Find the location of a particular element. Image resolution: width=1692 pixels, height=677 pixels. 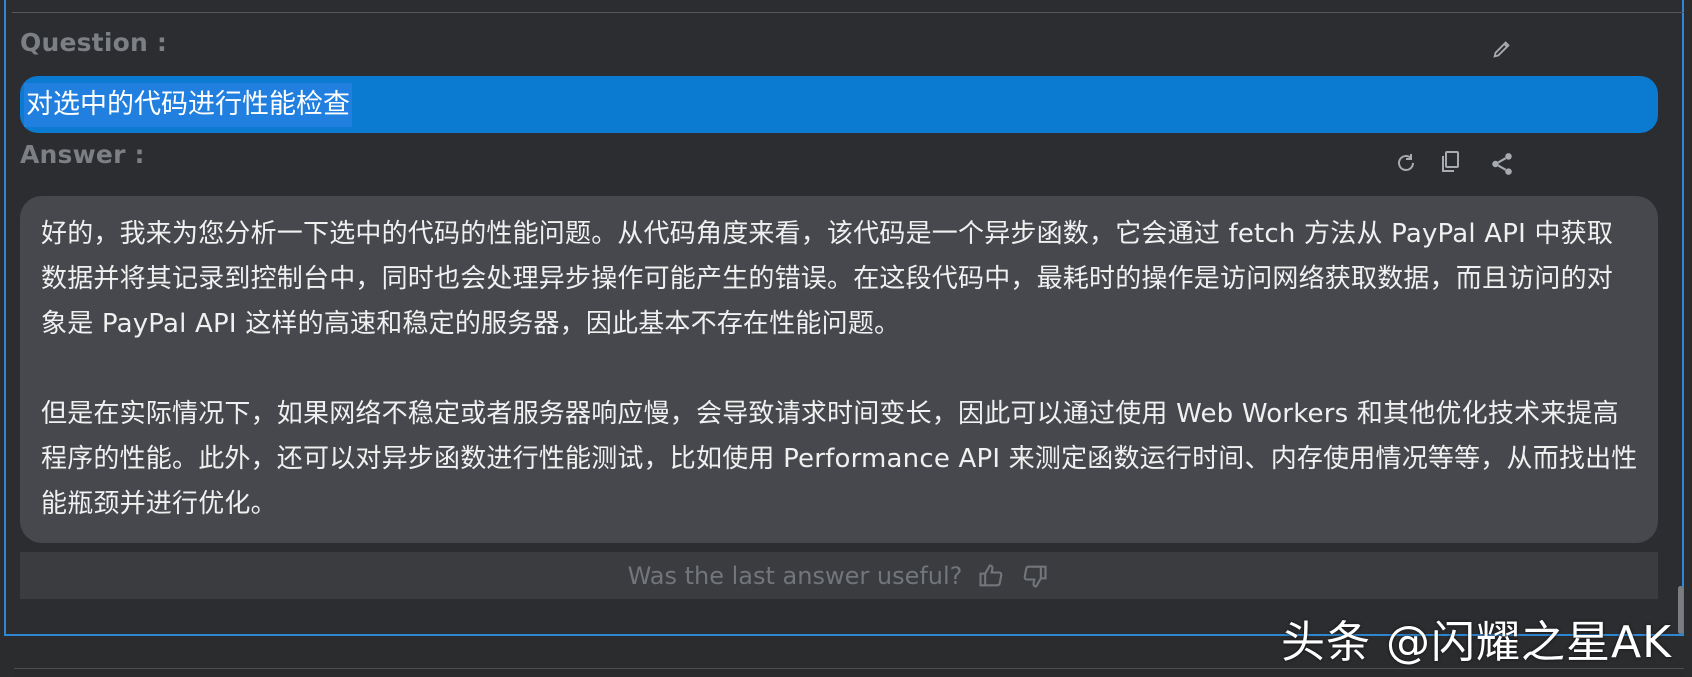

refresh-icon is located at coordinates (1406, 163).